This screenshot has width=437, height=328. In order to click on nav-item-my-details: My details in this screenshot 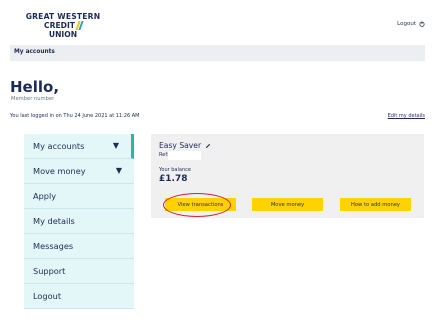, I will do `click(79, 221)`.